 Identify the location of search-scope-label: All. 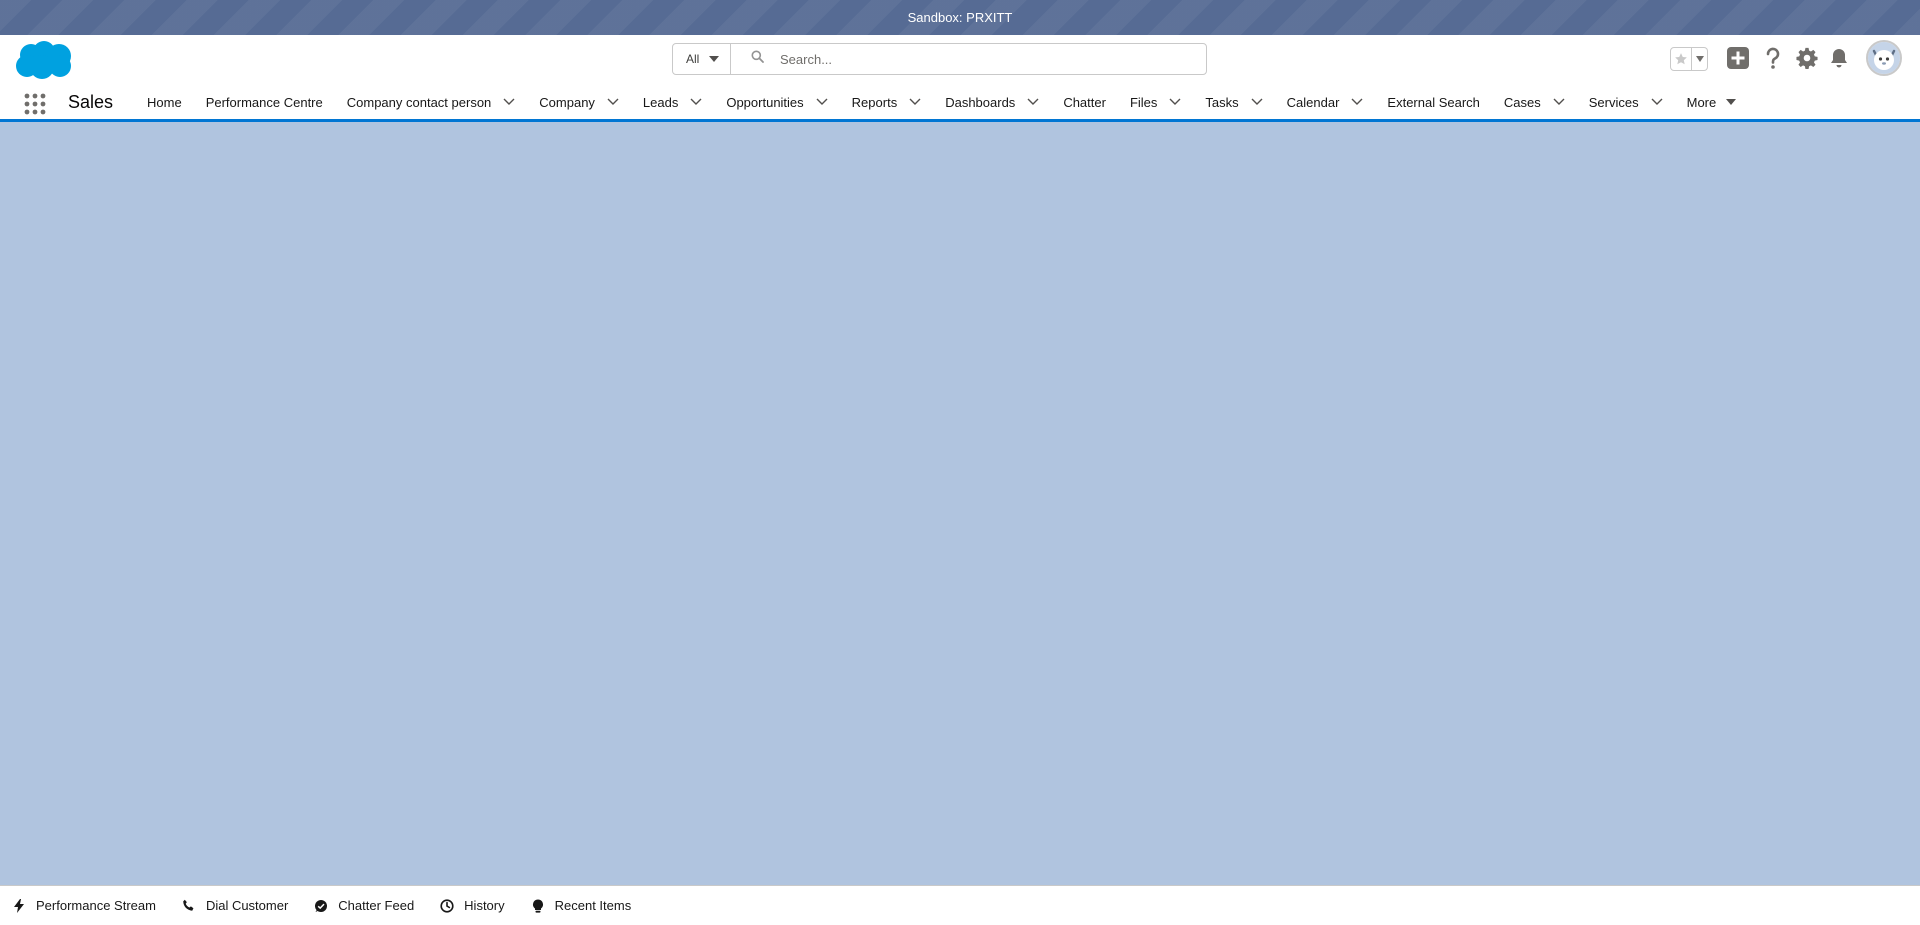
(693, 59).